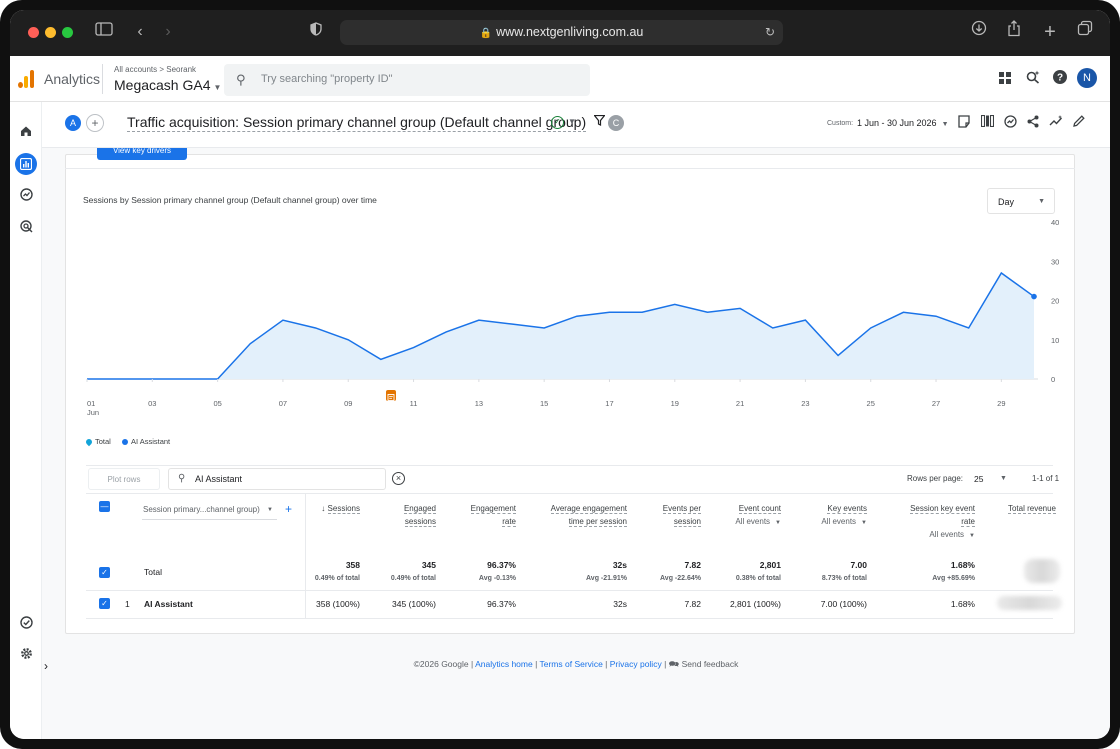  I want to click on legend-item-total: Total, so click(97, 442).